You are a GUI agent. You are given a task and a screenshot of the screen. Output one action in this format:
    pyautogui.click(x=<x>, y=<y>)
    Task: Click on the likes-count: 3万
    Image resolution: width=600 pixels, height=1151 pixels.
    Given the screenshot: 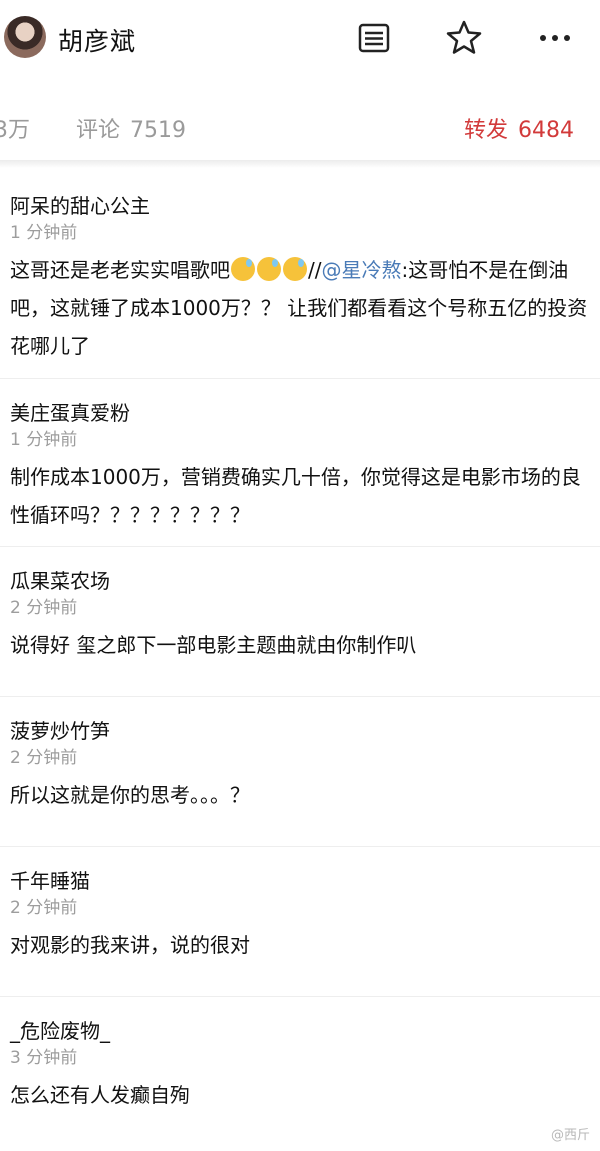 What is the action you would take?
    pyautogui.click(x=15, y=130)
    